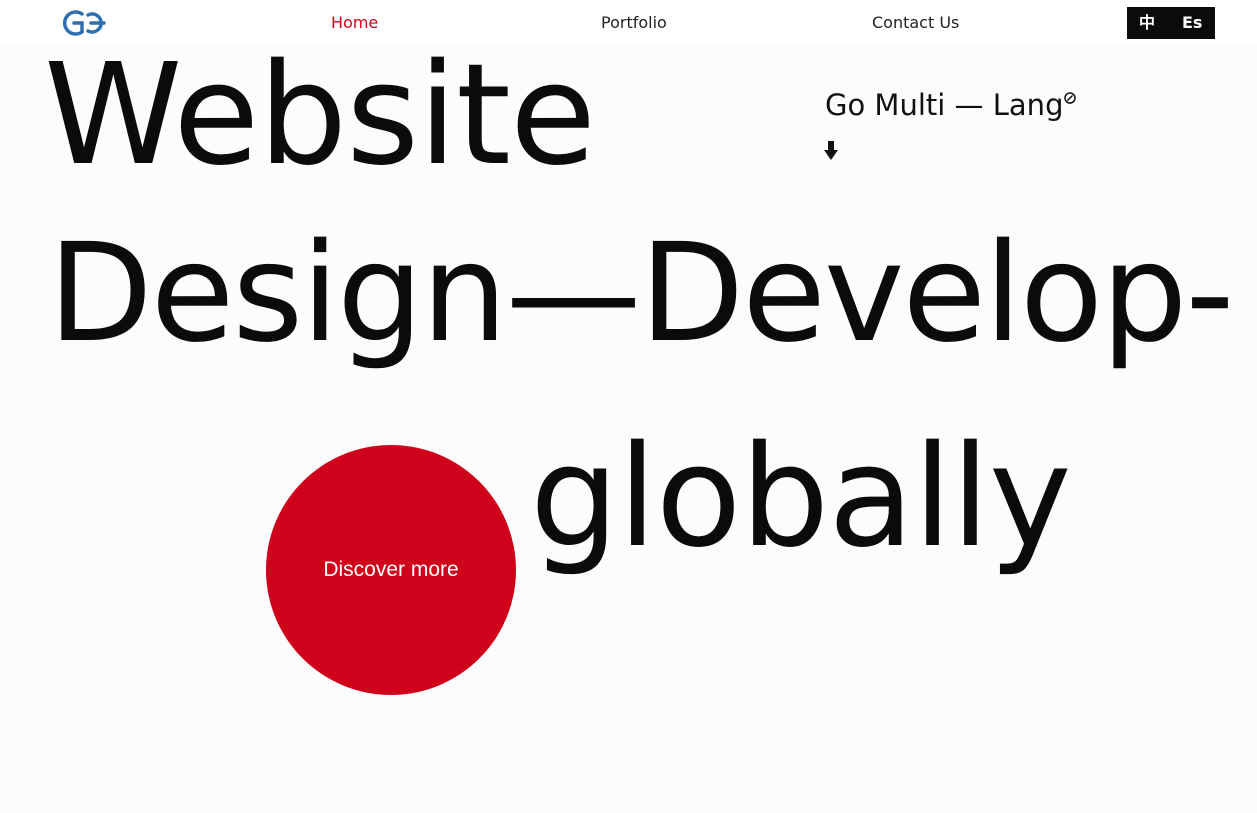  What do you see at coordinates (831, 151) in the screenshot?
I see `arrow-down-icon` at bounding box center [831, 151].